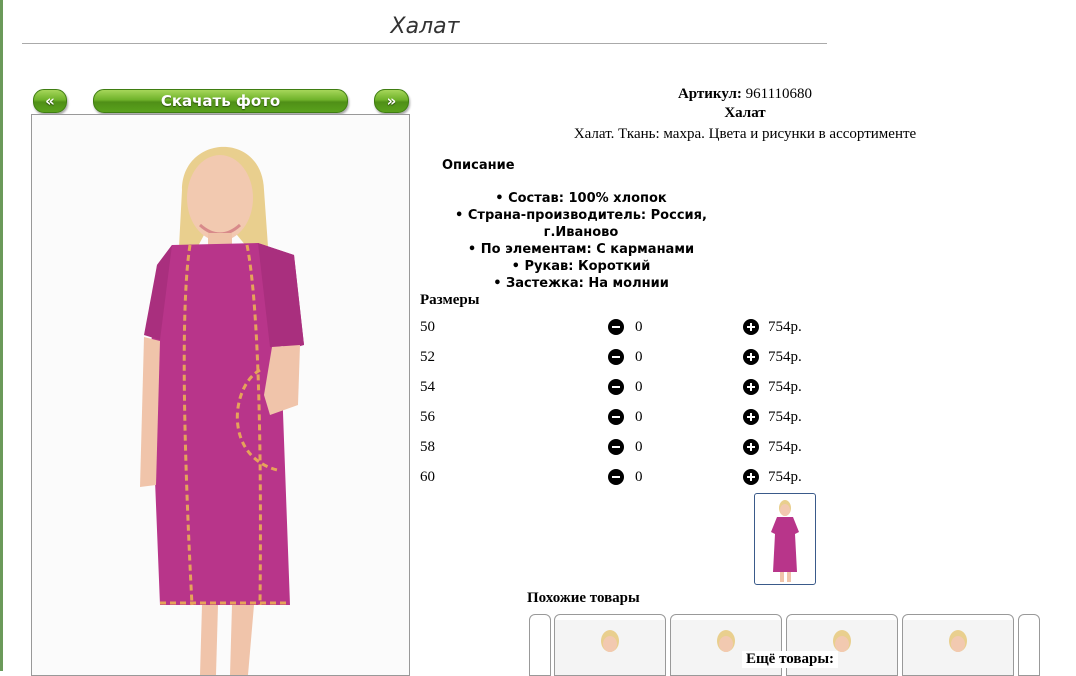  What do you see at coordinates (220, 101) in the screenshot?
I see `download-photo-button: Скачать фото` at bounding box center [220, 101].